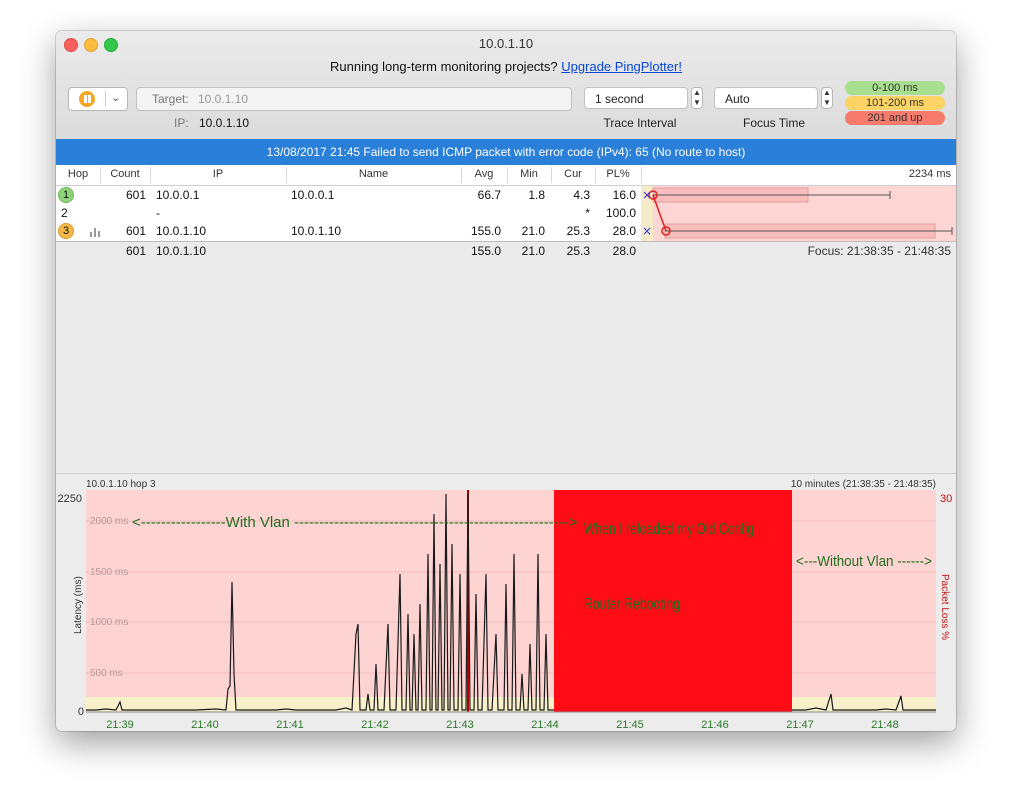 Image resolution: width=1012 pixels, height=812 pixels. Describe the element at coordinates (632, 604) in the screenshot. I see `reboot-annotation: Router Rebooting` at that location.